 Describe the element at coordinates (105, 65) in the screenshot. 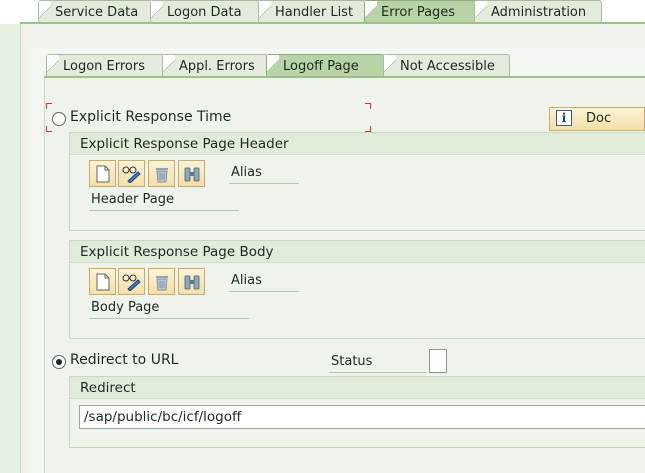

I see `tab-logon-errors: Logon Errors` at that location.